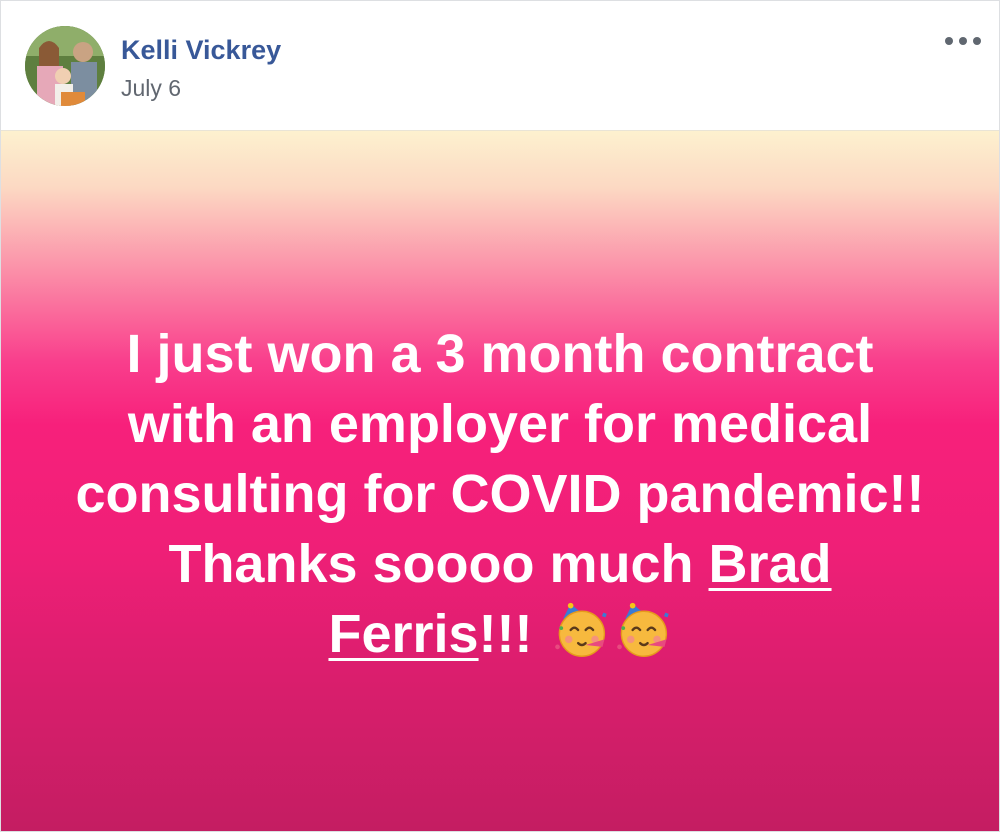 Image resolution: width=1000 pixels, height=832 pixels. Describe the element at coordinates (201, 50) in the screenshot. I see `author-name-link: Kelli Vickrey` at that location.